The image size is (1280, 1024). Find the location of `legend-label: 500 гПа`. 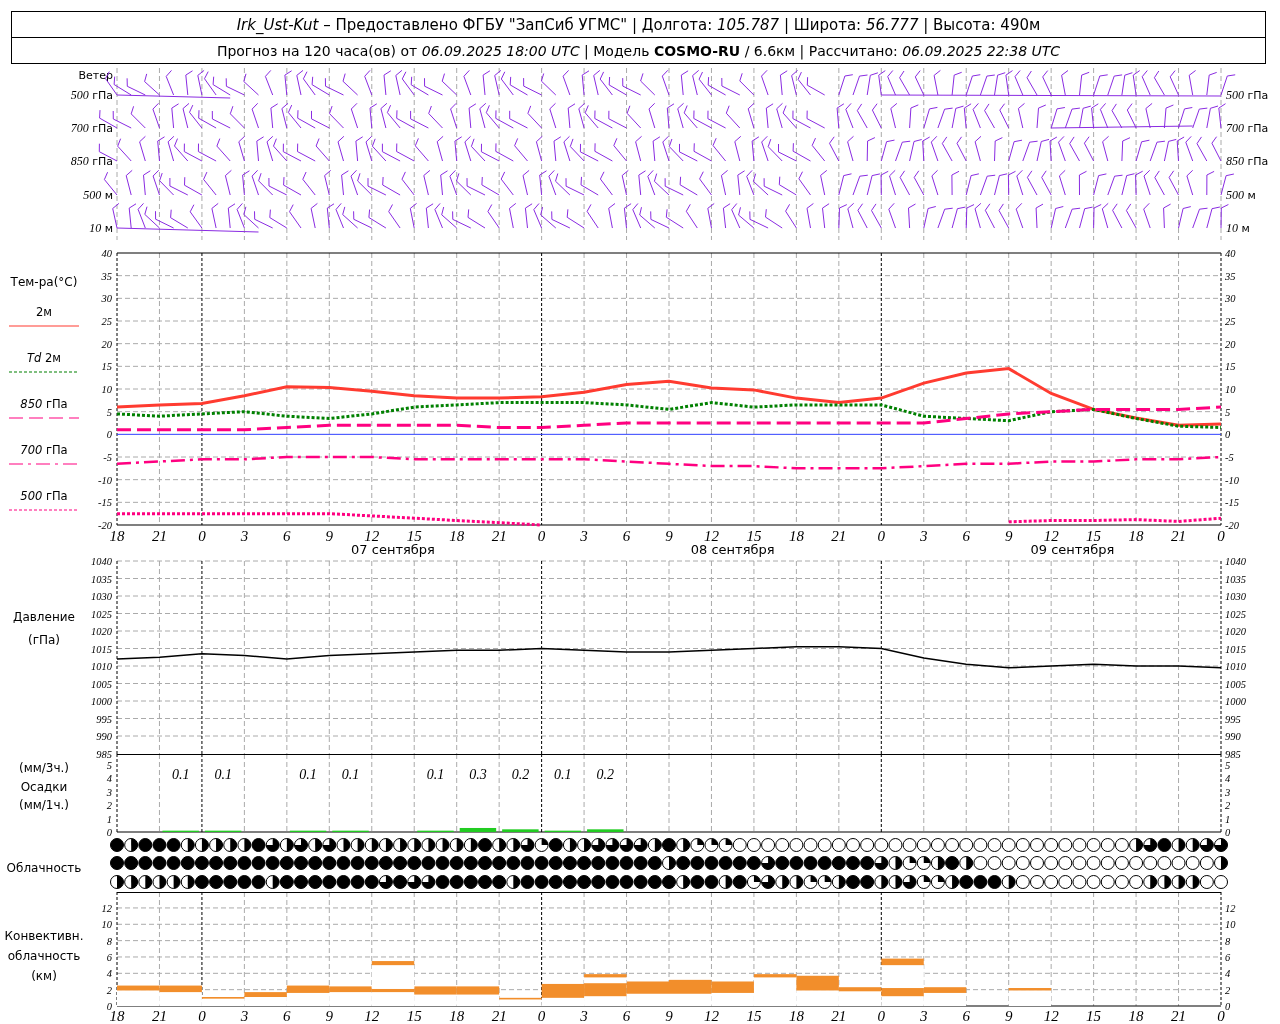

legend-label: 500 гПа is located at coordinates (44, 496).